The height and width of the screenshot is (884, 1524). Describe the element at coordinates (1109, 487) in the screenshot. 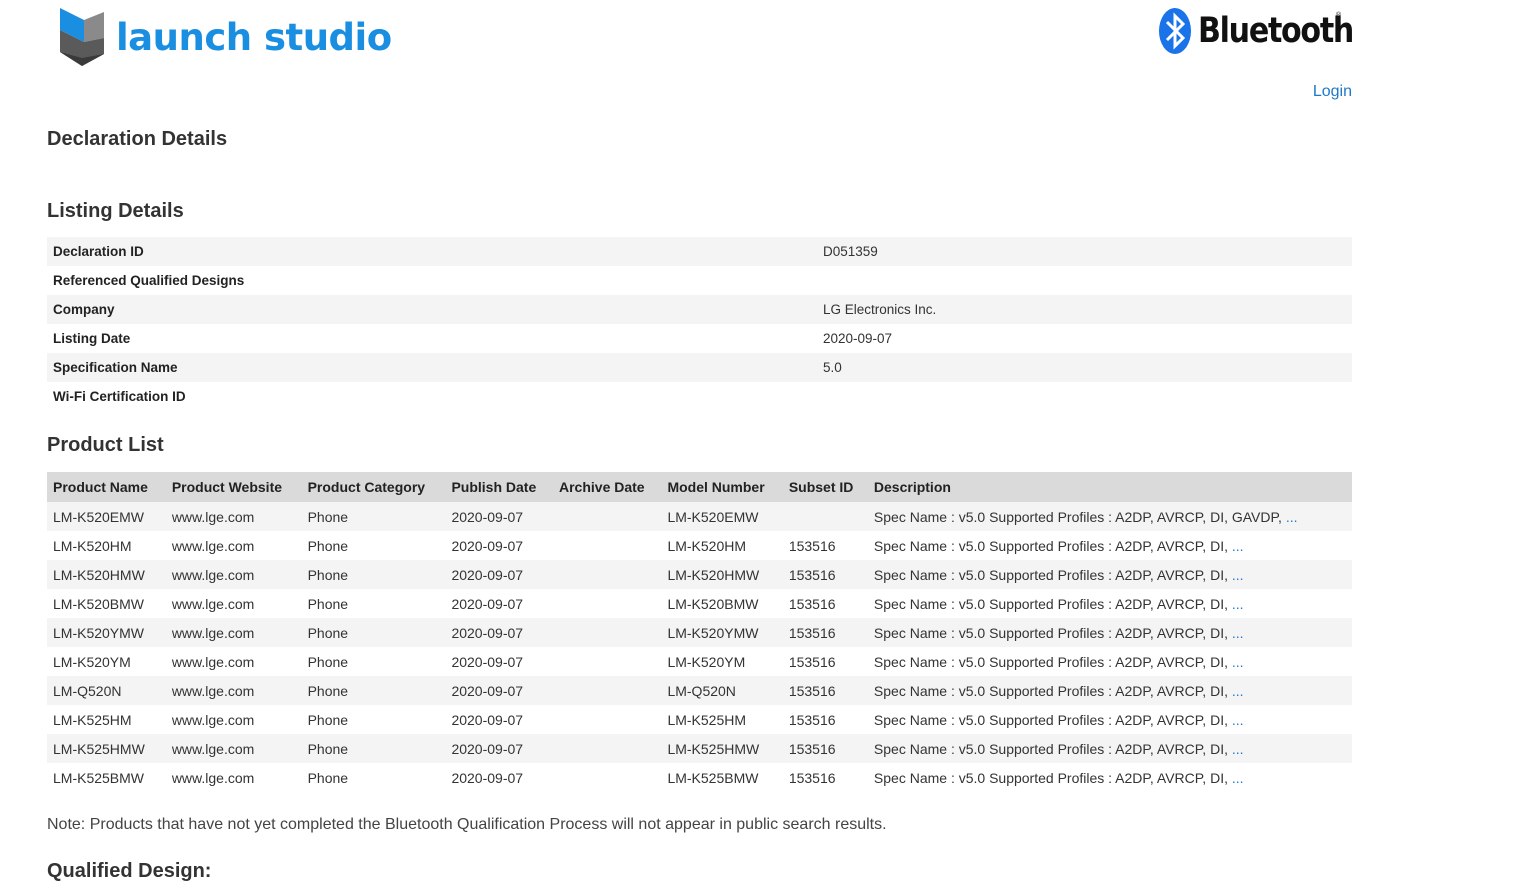

I see `column-header-description: Description` at that location.